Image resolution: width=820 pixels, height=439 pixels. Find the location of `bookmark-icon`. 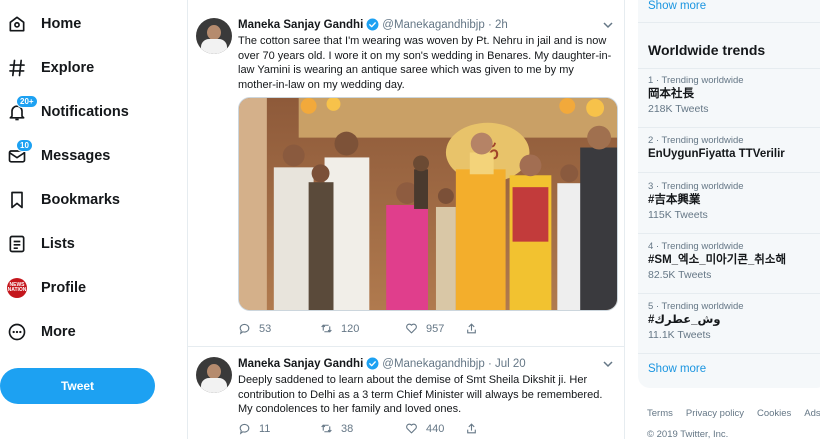

bookmark-icon is located at coordinates (17, 200).